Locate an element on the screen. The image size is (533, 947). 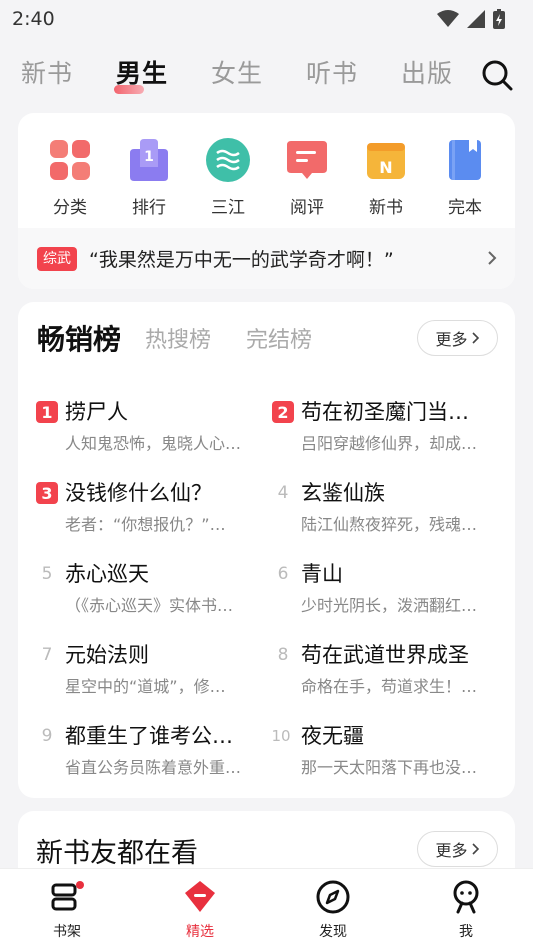
nav-profile: 我 is located at coordinates (466, 910).